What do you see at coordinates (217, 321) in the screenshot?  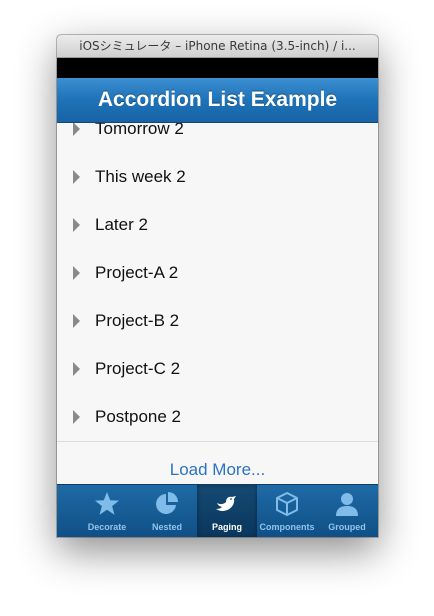 I see `list-item: Project-B 2` at bounding box center [217, 321].